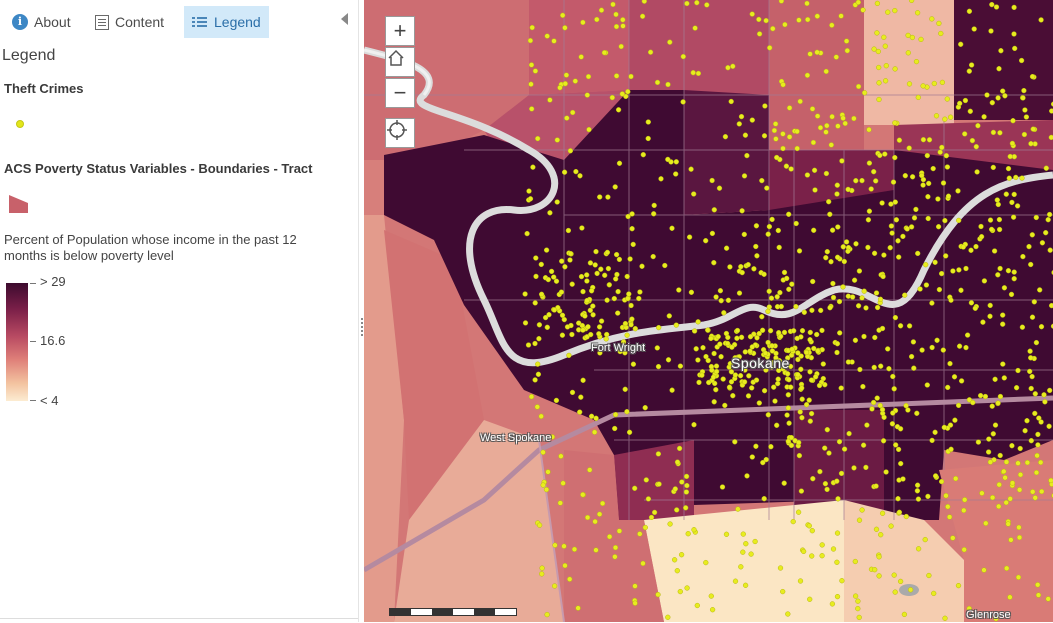 The height and width of the screenshot is (623, 1053). I want to click on tab-legend: Legend, so click(226, 22).